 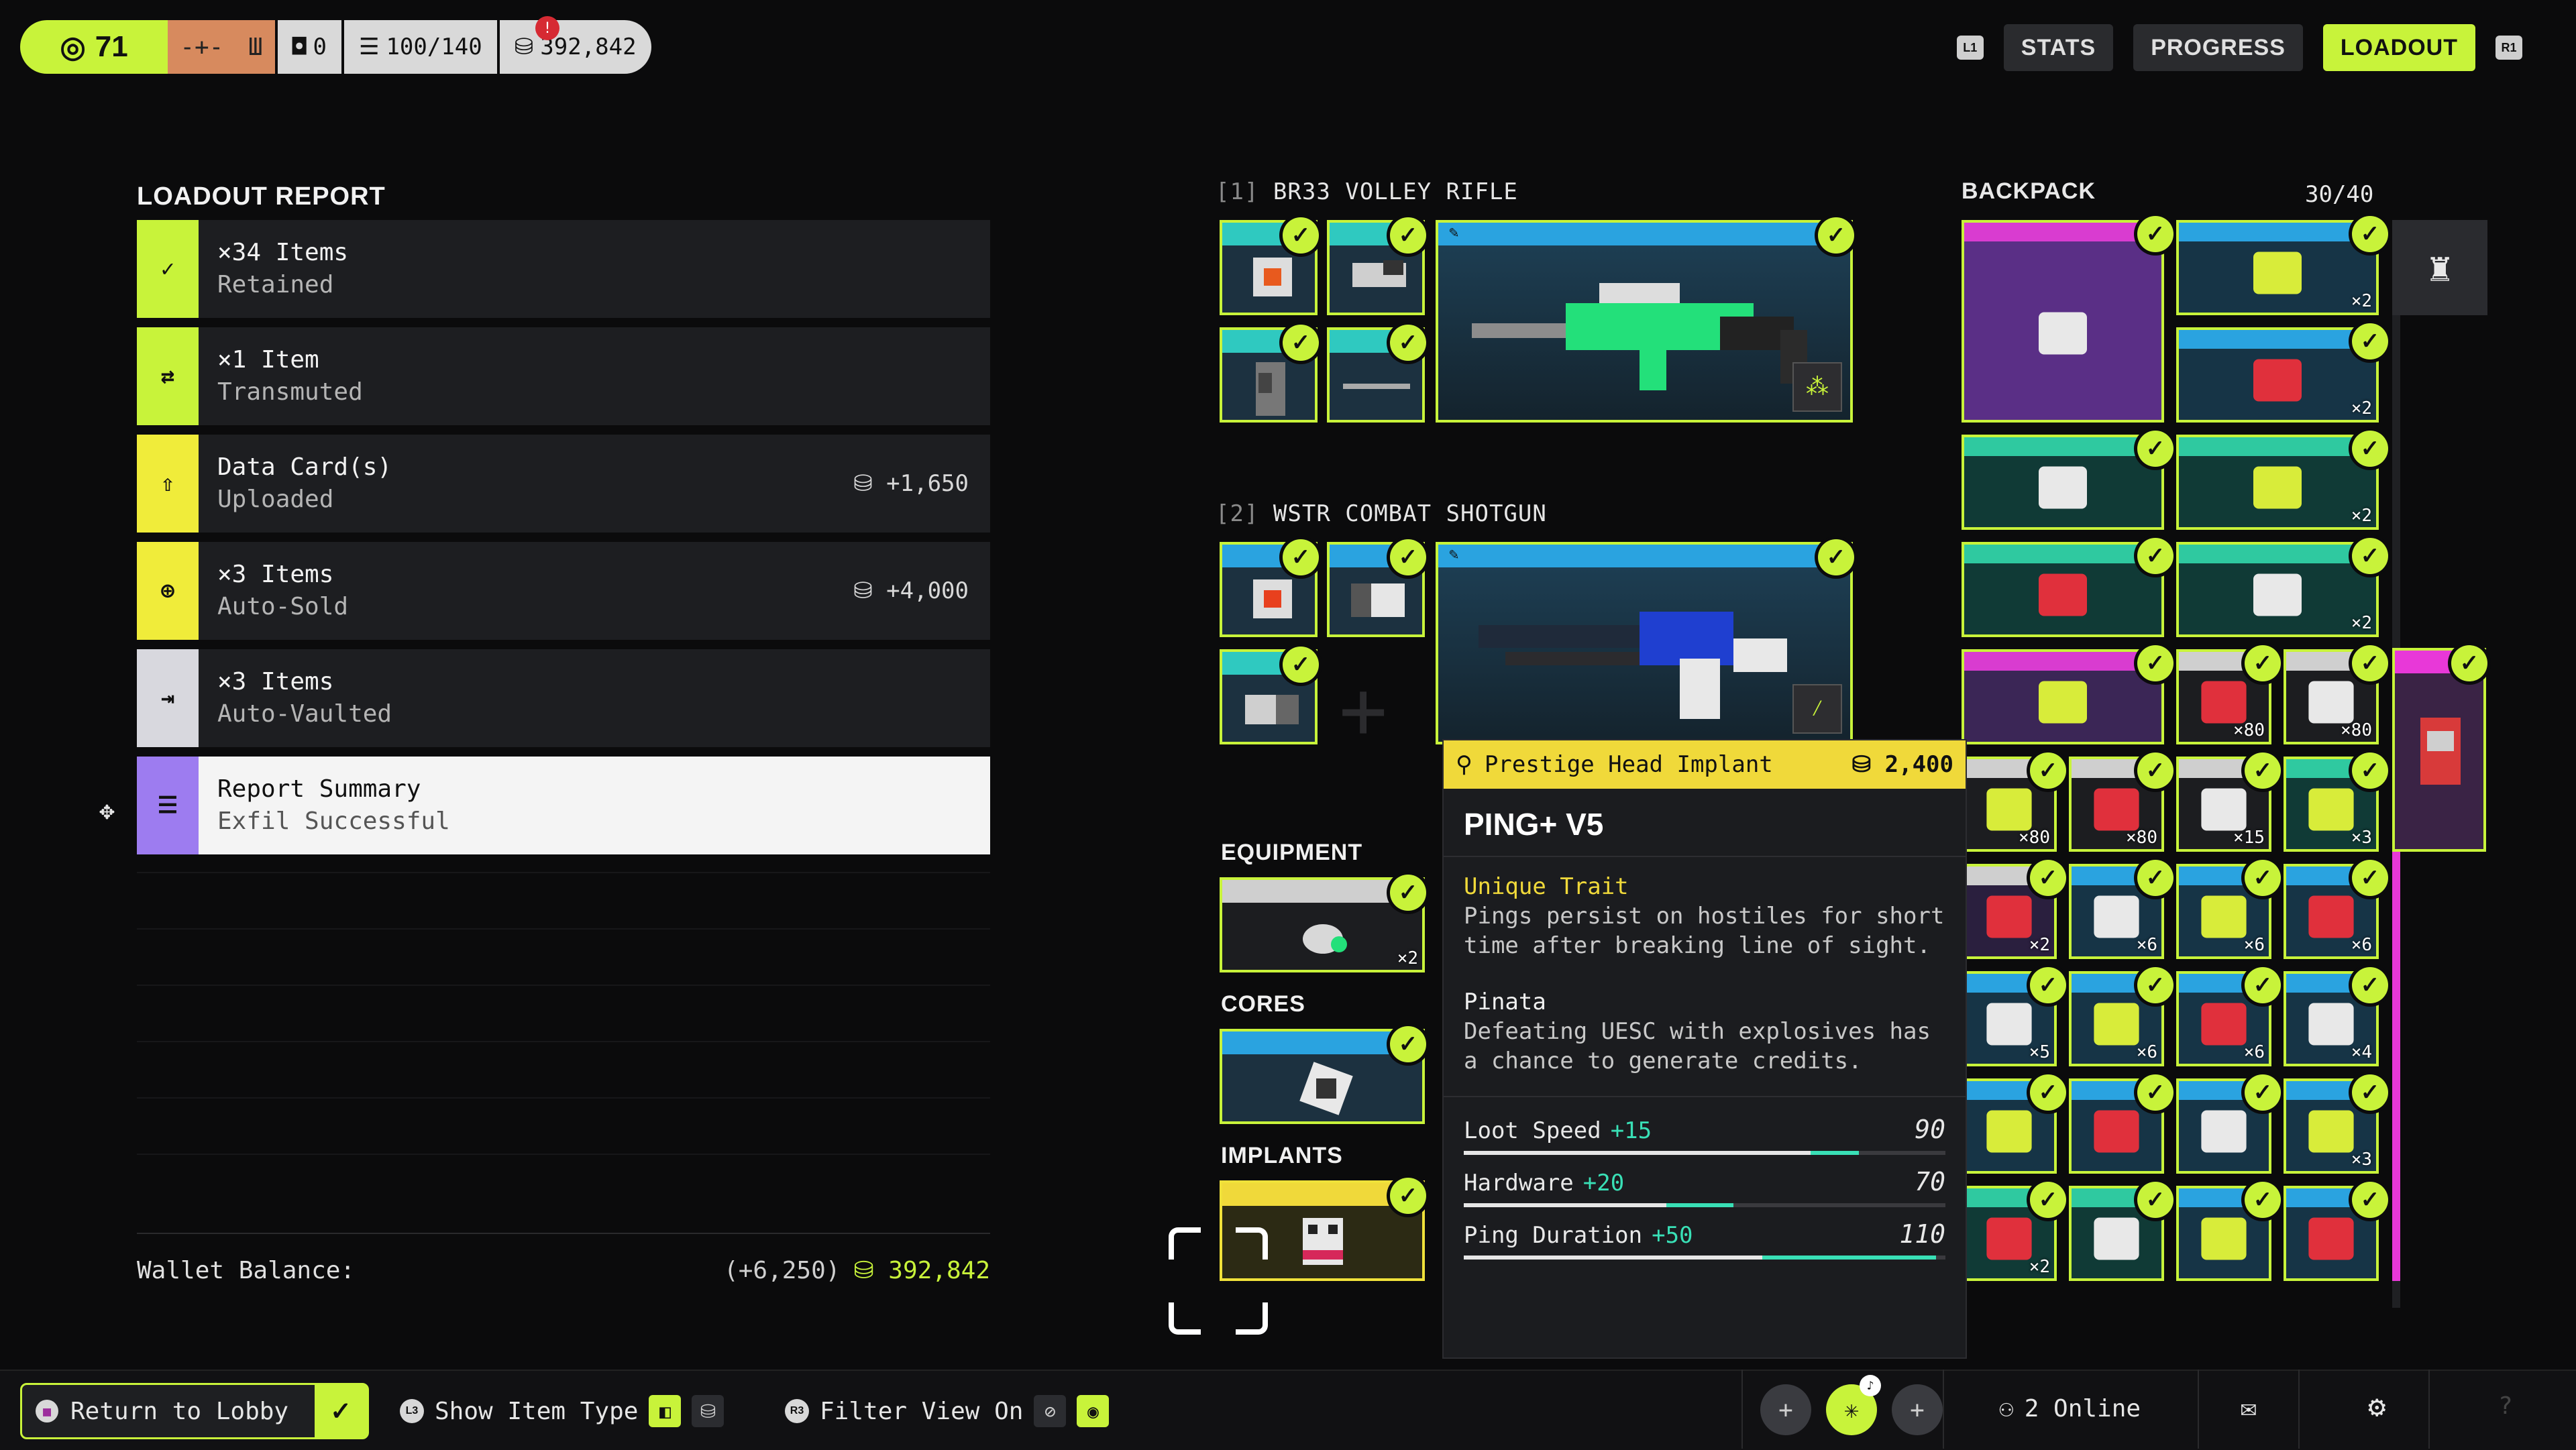 I want to click on online-friends: ⚇ 2 Online, so click(x=2070, y=1409).